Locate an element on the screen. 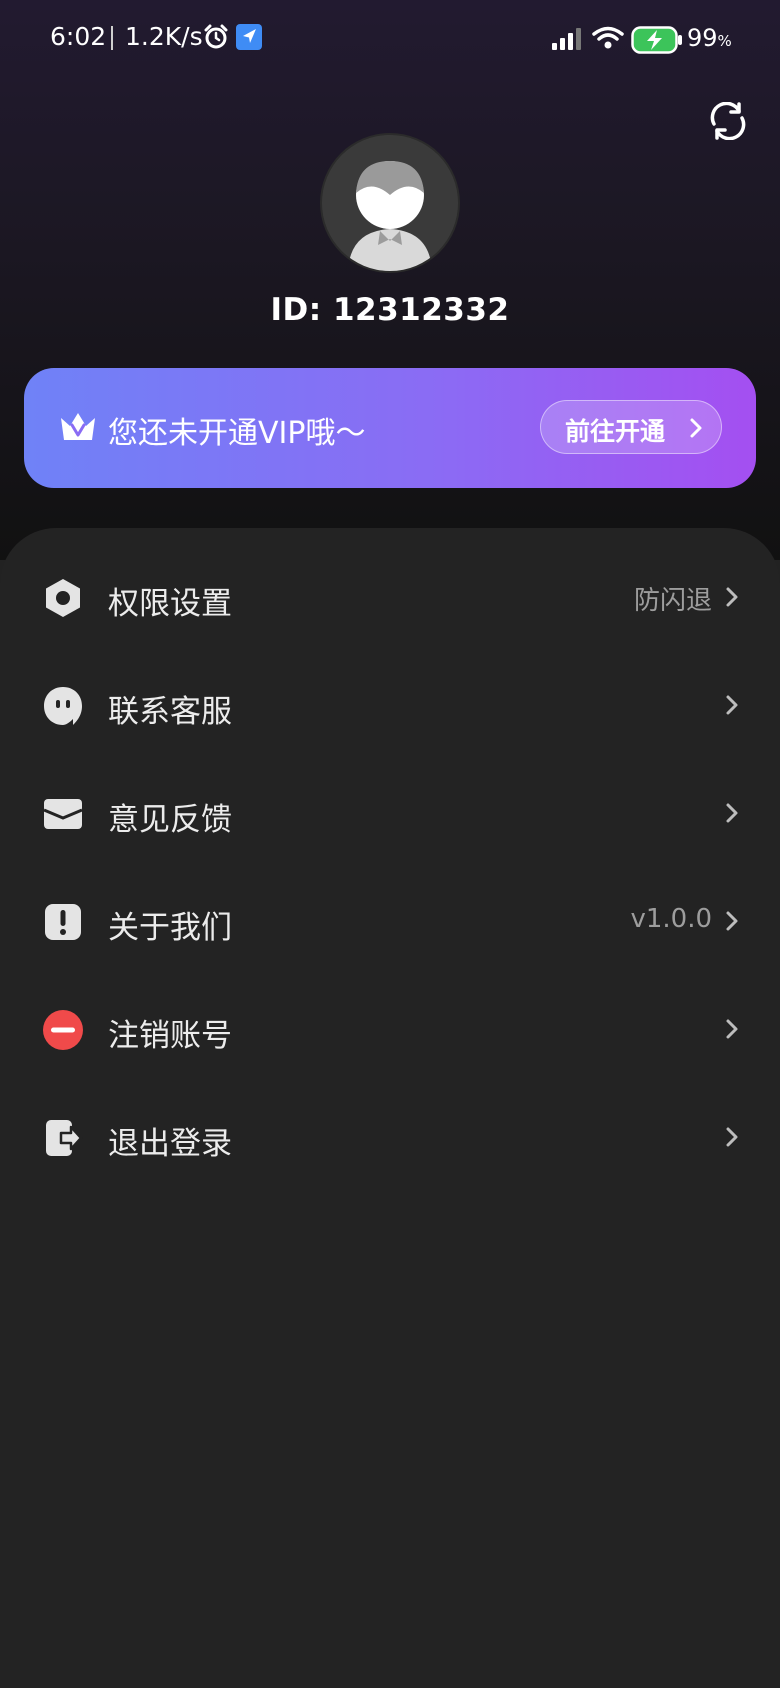 Image resolution: width=780 pixels, height=1688 pixels. battery-charging-icon is located at coordinates (657, 42).